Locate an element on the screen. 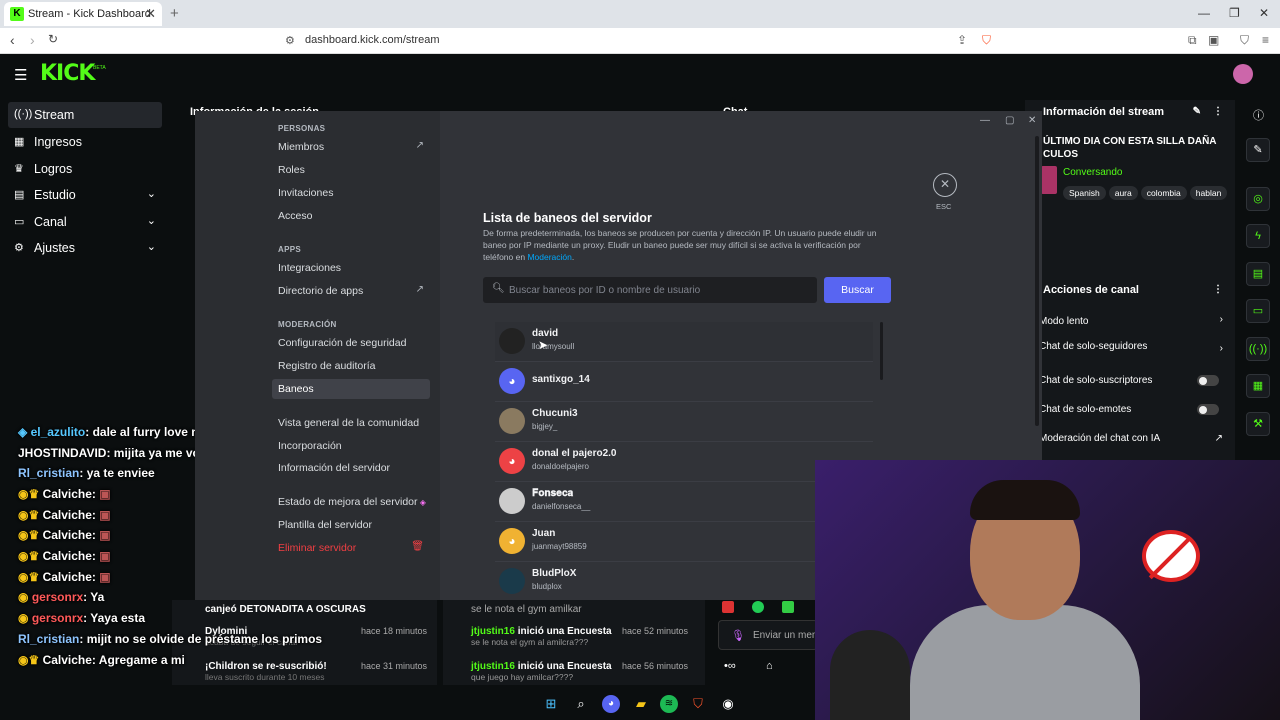 This screenshot has width=1280, height=720. settings-item-boost-status: Estado de mejora del servidor ◈ is located at coordinates (351, 502).